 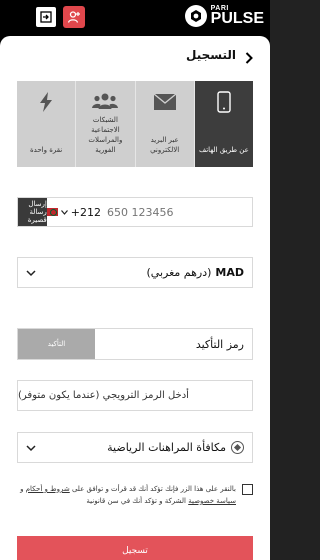 I want to click on user-add-icon, so click(x=73, y=17).